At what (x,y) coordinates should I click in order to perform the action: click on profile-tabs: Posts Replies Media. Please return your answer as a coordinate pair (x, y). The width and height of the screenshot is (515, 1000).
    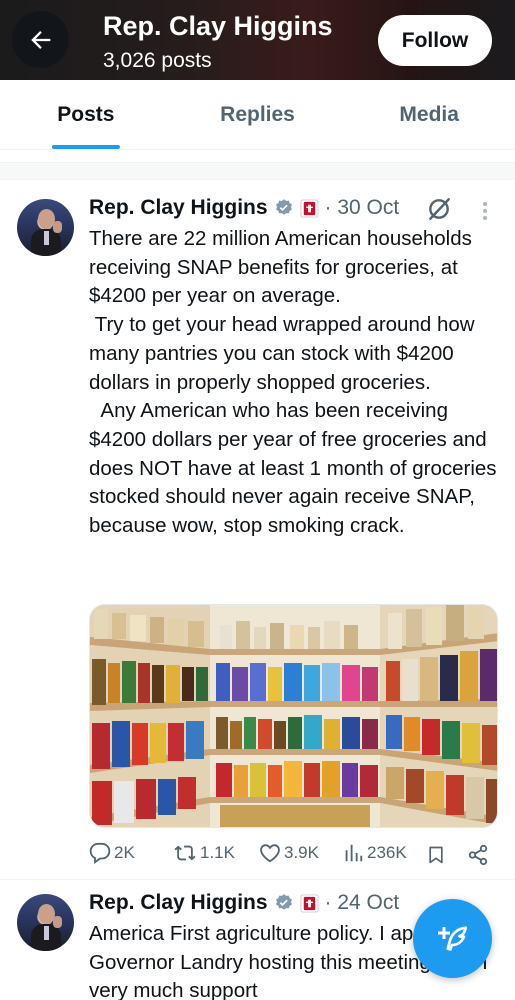
    Looking at the image, I should click on (257, 115).